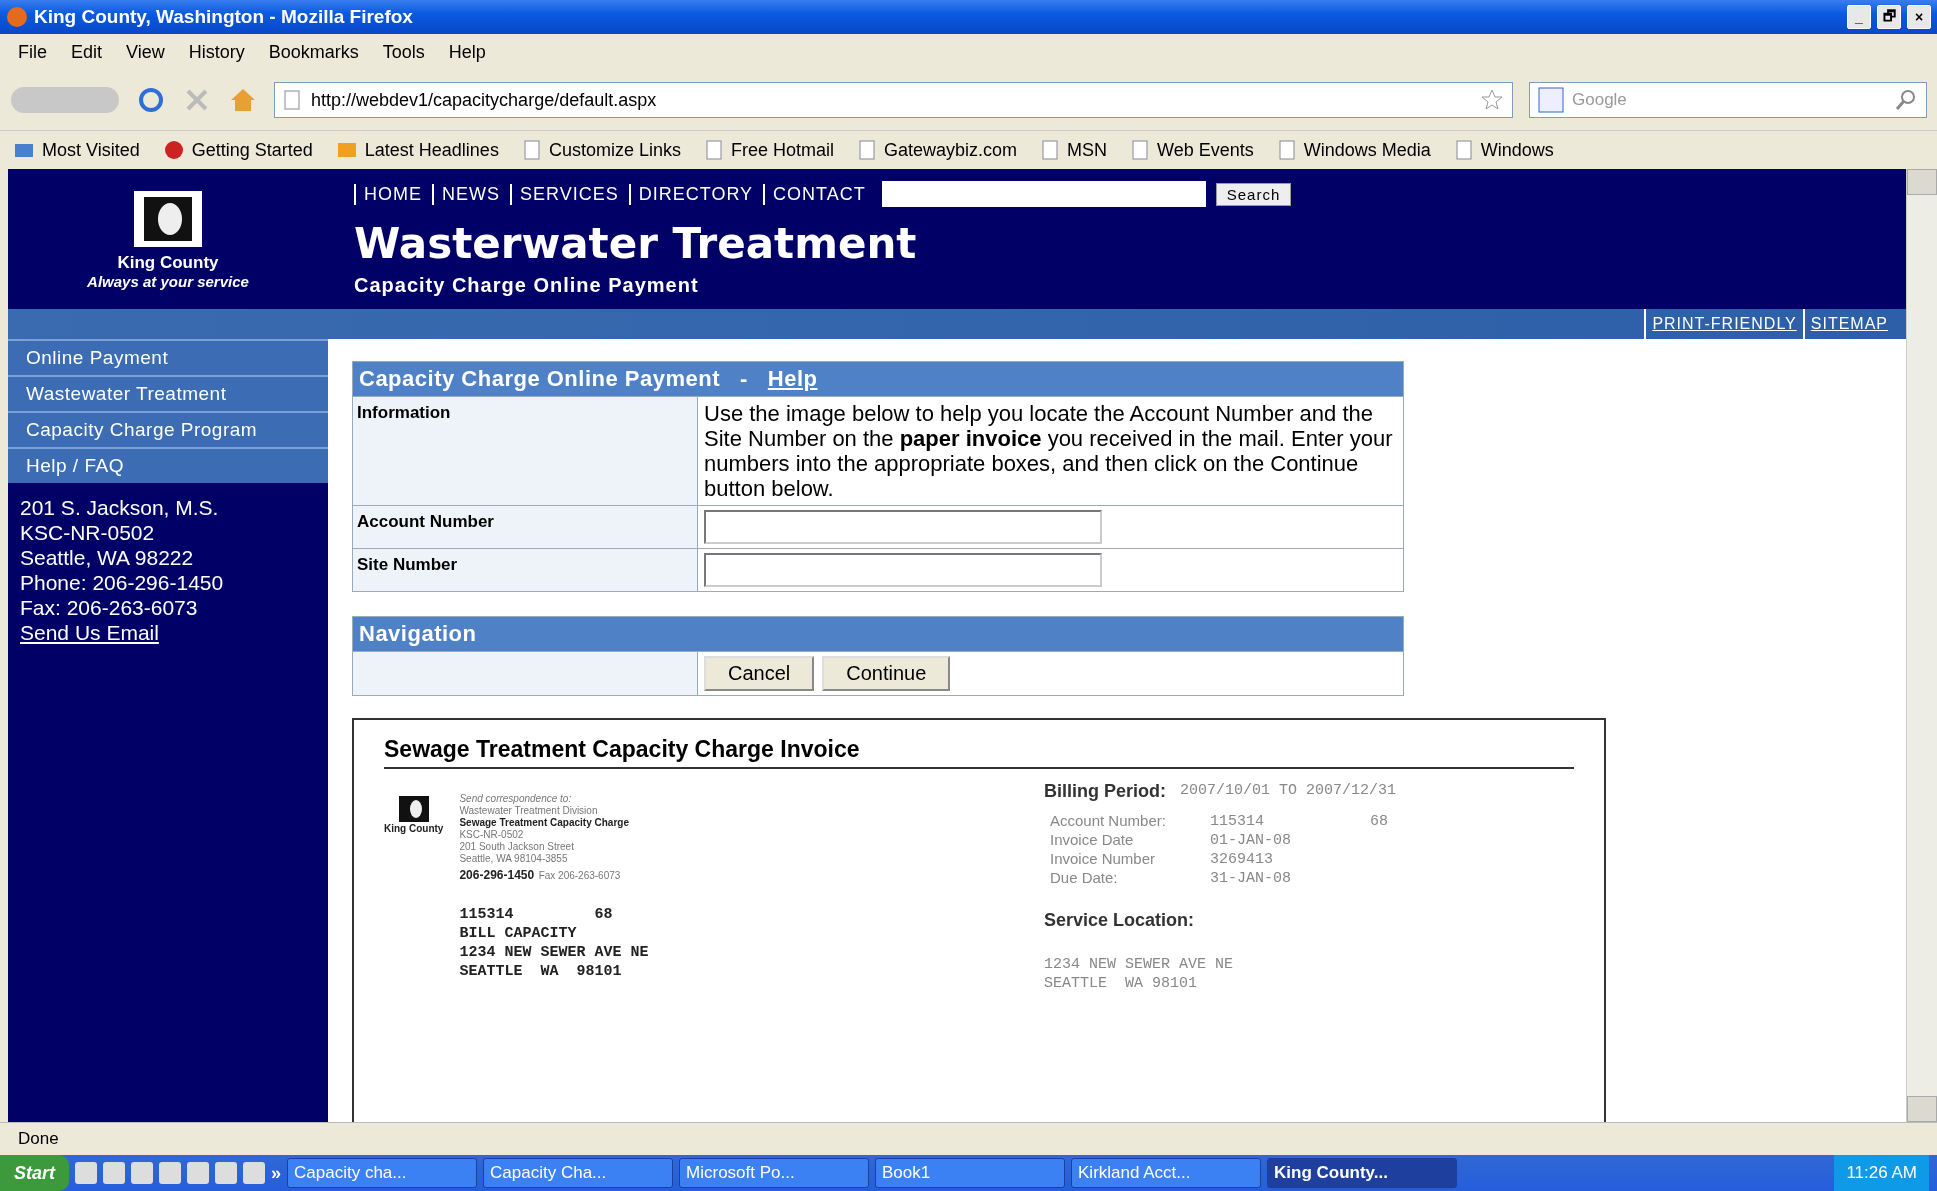 The width and height of the screenshot is (1937, 1191). Describe the element at coordinates (276, 1173) in the screenshot. I see `more-icon: »` at that location.